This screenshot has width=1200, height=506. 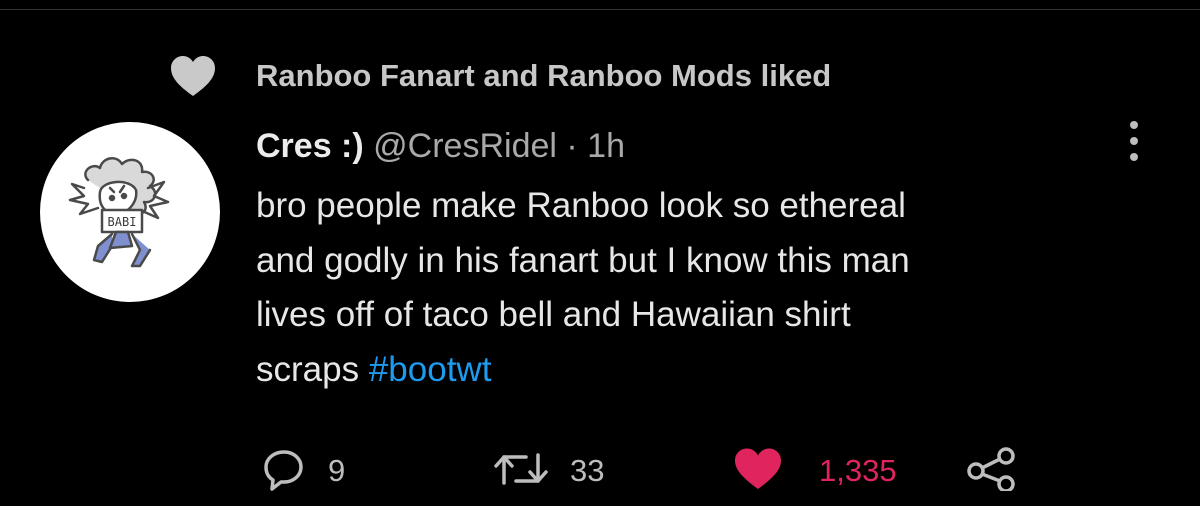 I want to click on avatar-sign-text: BABI, so click(x=122, y=222).